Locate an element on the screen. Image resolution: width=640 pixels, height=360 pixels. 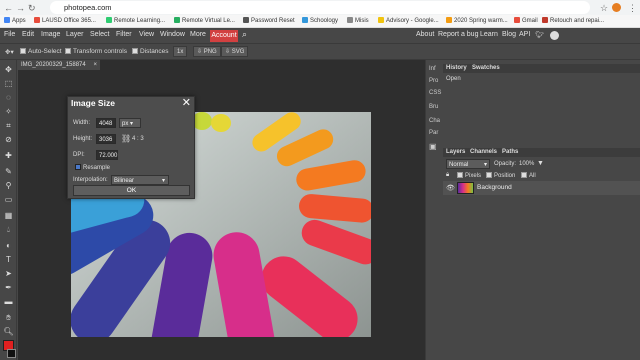
avatar is located at coordinates (616, 7).